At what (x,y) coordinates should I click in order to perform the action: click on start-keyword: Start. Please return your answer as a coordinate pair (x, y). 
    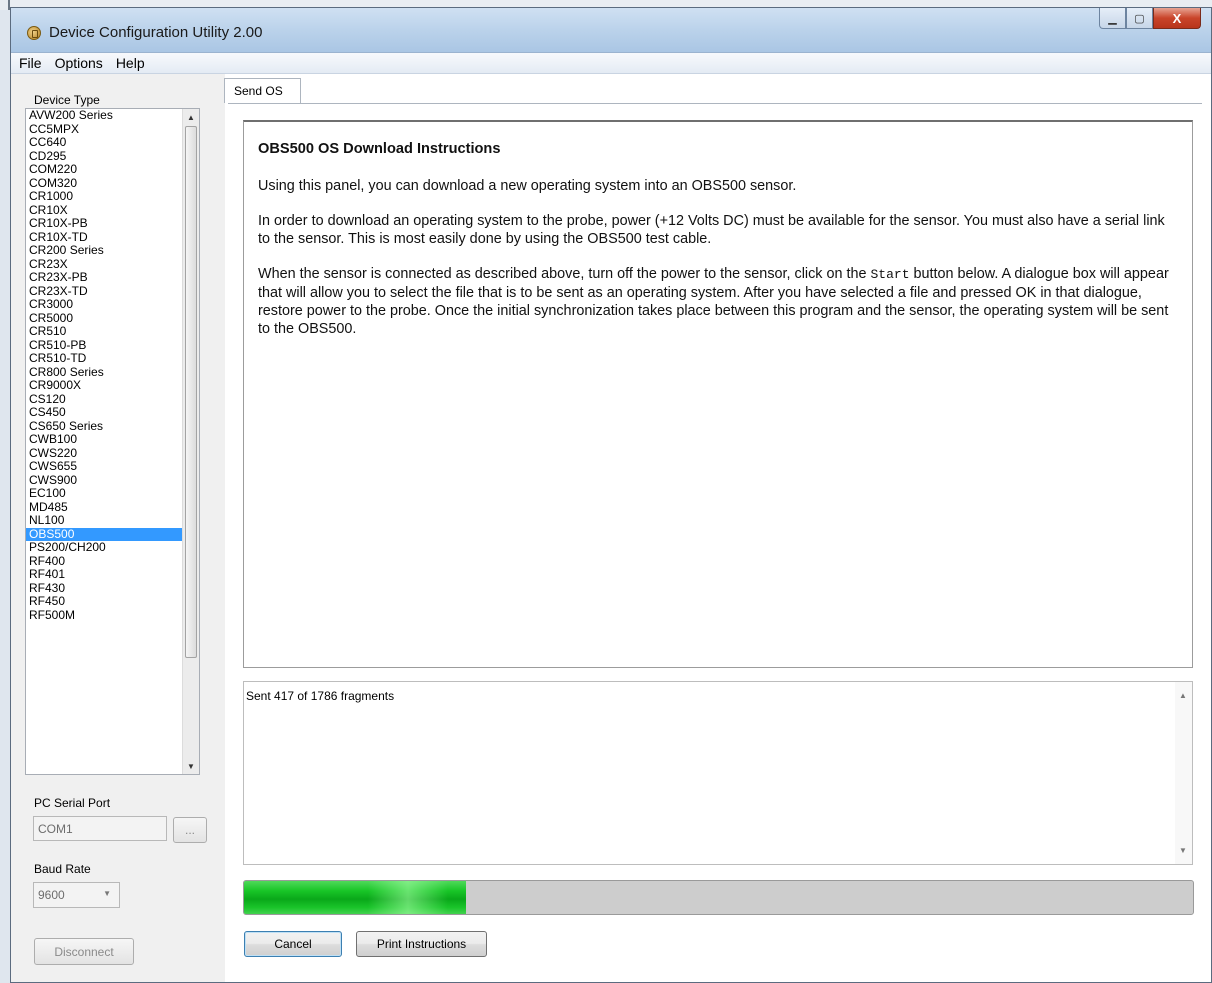
    Looking at the image, I should click on (890, 274).